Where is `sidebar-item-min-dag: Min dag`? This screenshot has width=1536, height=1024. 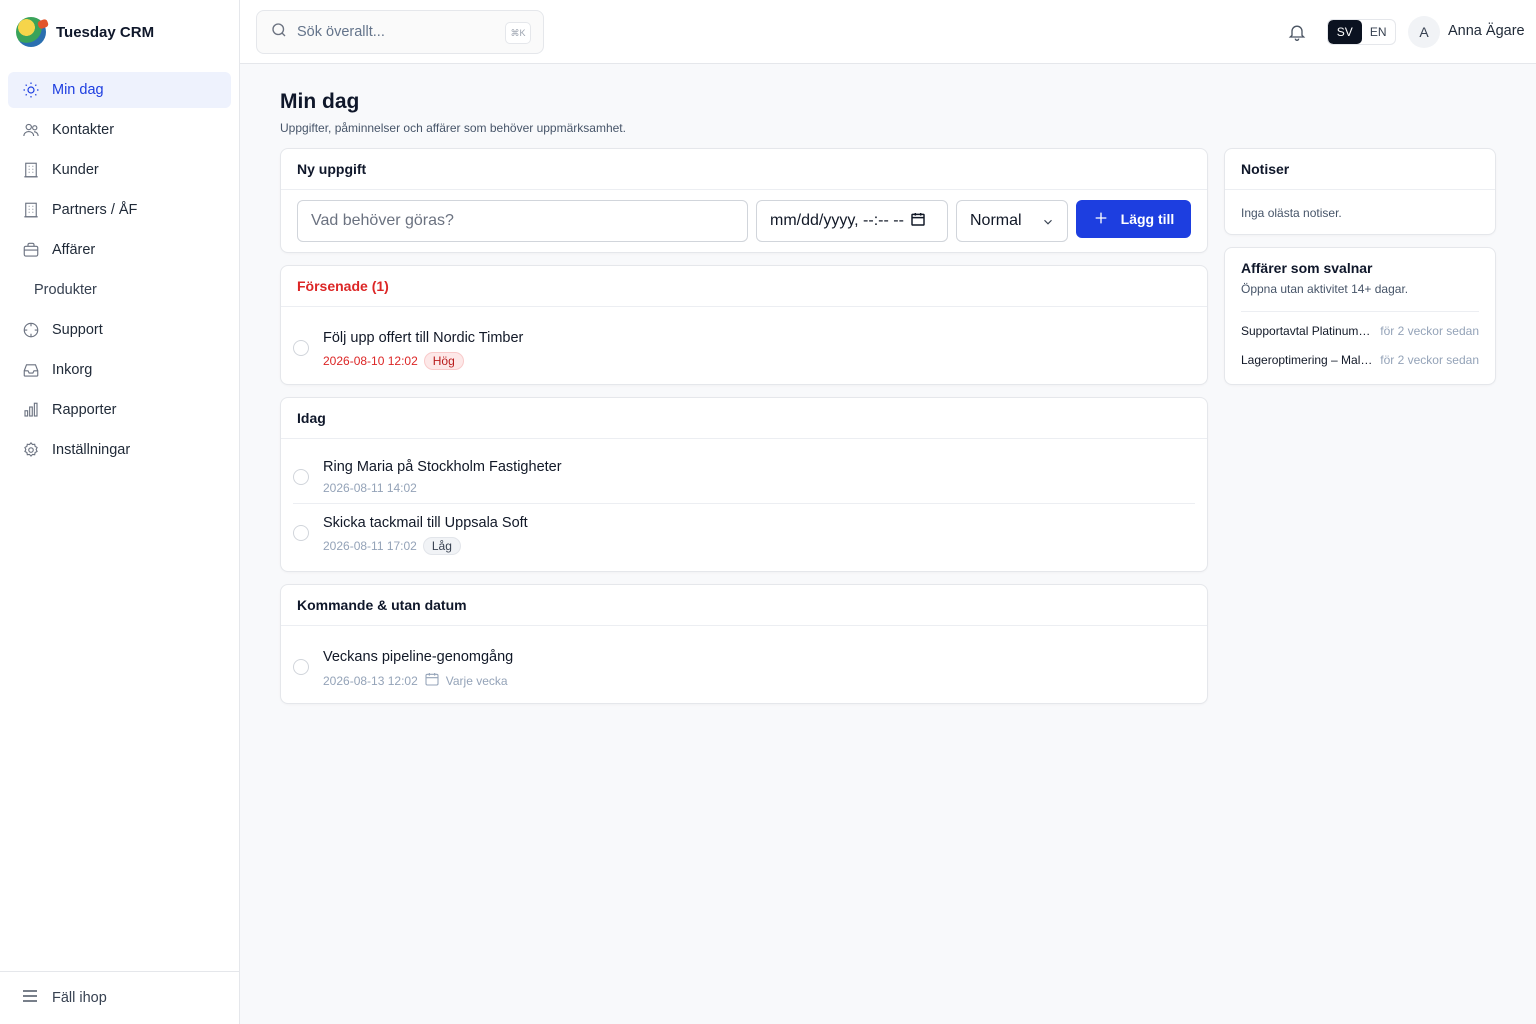
sidebar-item-min-dag: Min dag is located at coordinates (119, 90).